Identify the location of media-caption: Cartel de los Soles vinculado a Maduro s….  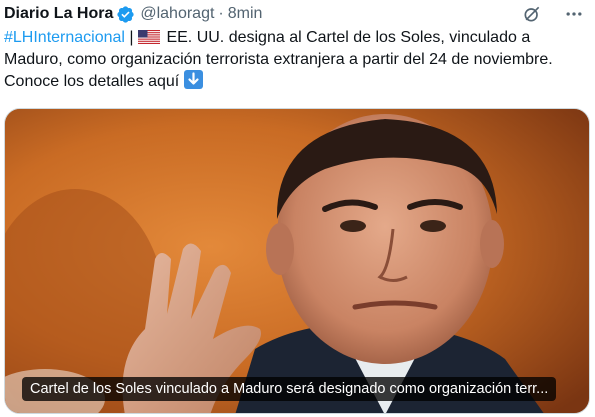
(289, 389).